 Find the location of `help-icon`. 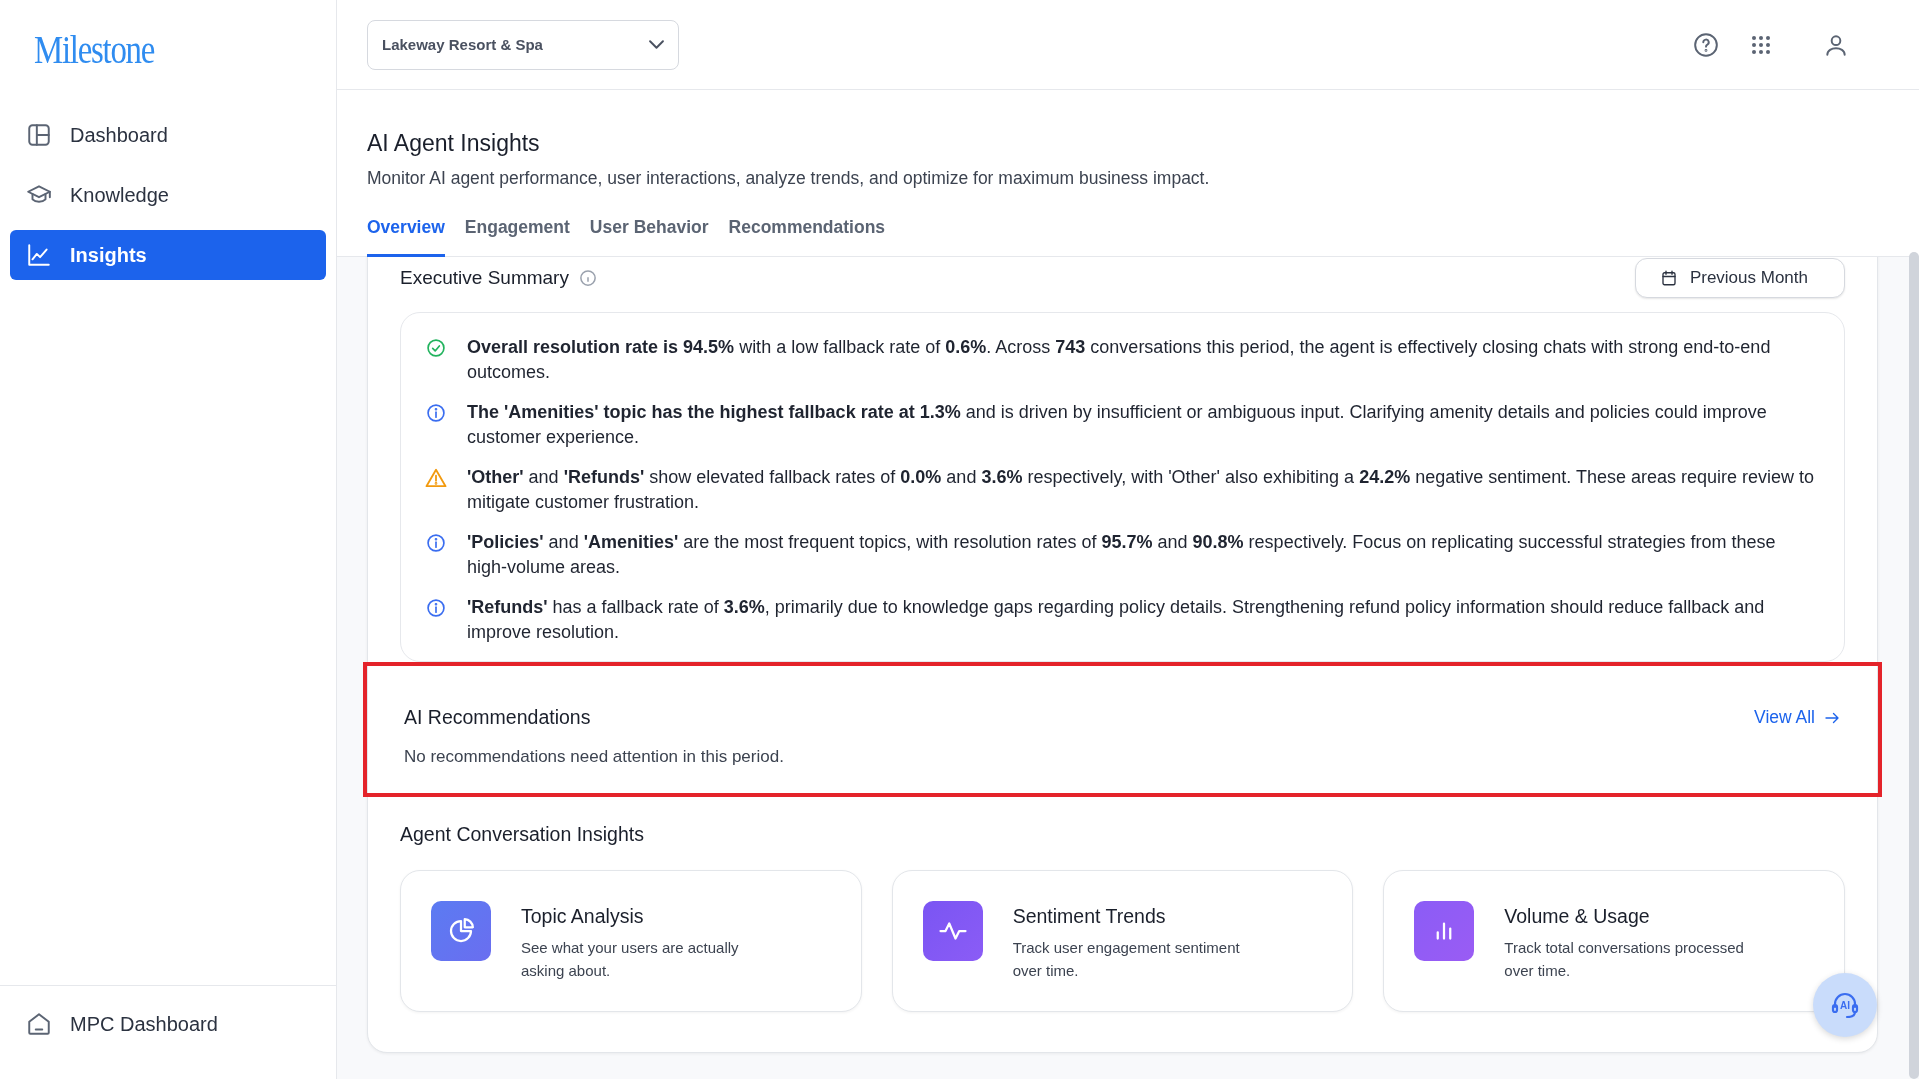

help-icon is located at coordinates (1706, 44).